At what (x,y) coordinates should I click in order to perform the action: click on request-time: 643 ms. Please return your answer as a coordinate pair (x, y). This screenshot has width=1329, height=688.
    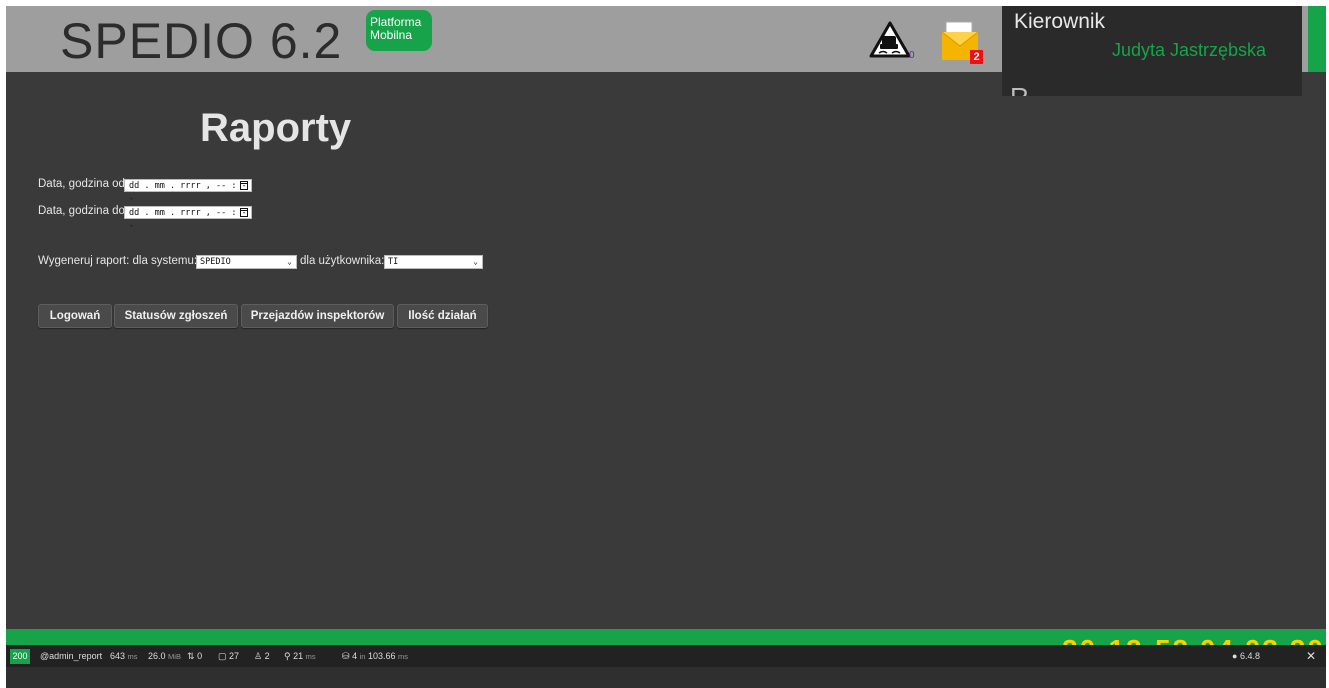
    Looking at the image, I should click on (124, 656).